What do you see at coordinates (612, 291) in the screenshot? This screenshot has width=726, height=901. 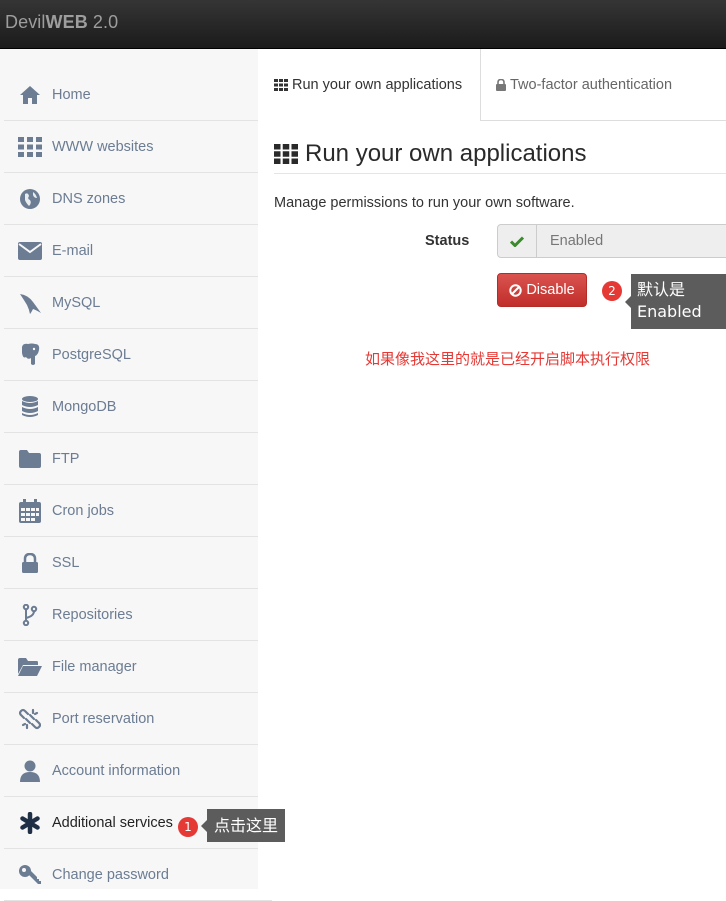 I see `annotation-badge-2: 2` at bounding box center [612, 291].